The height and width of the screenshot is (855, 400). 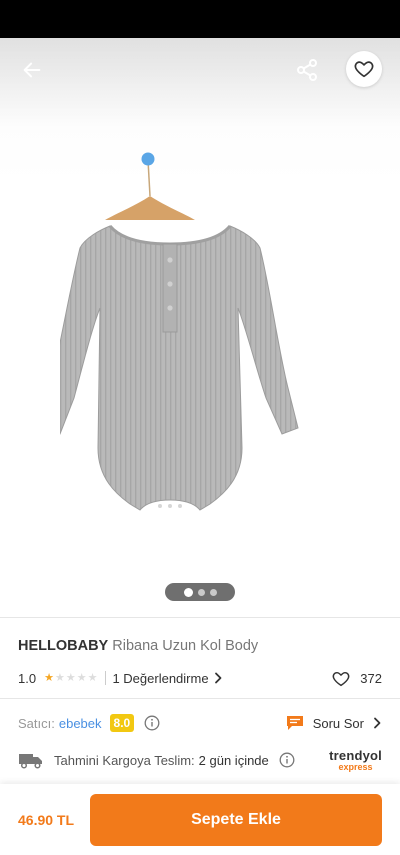 I want to click on favorite-count-value: 372, so click(x=371, y=678).